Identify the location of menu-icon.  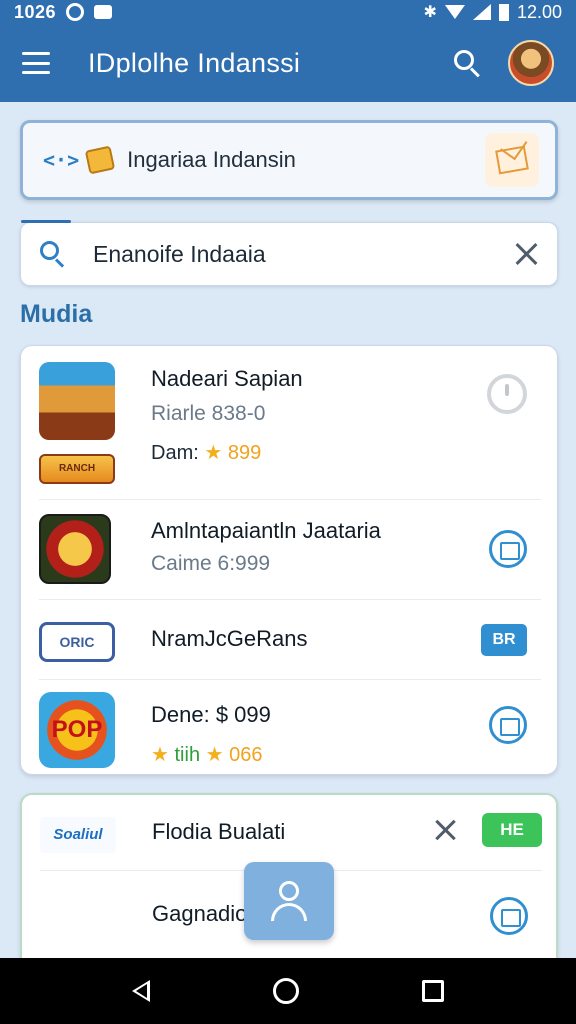
(36, 63).